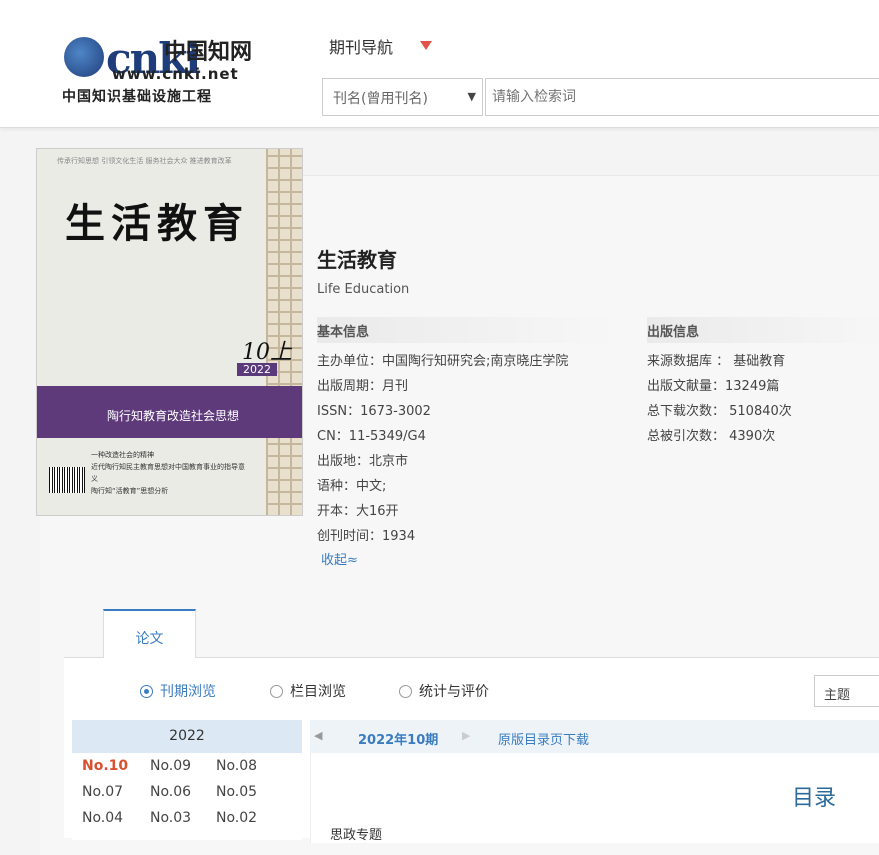 The width and height of the screenshot is (879, 855). What do you see at coordinates (208, 52) in the screenshot?
I see `logo-chinese: 中国知网` at bounding box center [208, 52].